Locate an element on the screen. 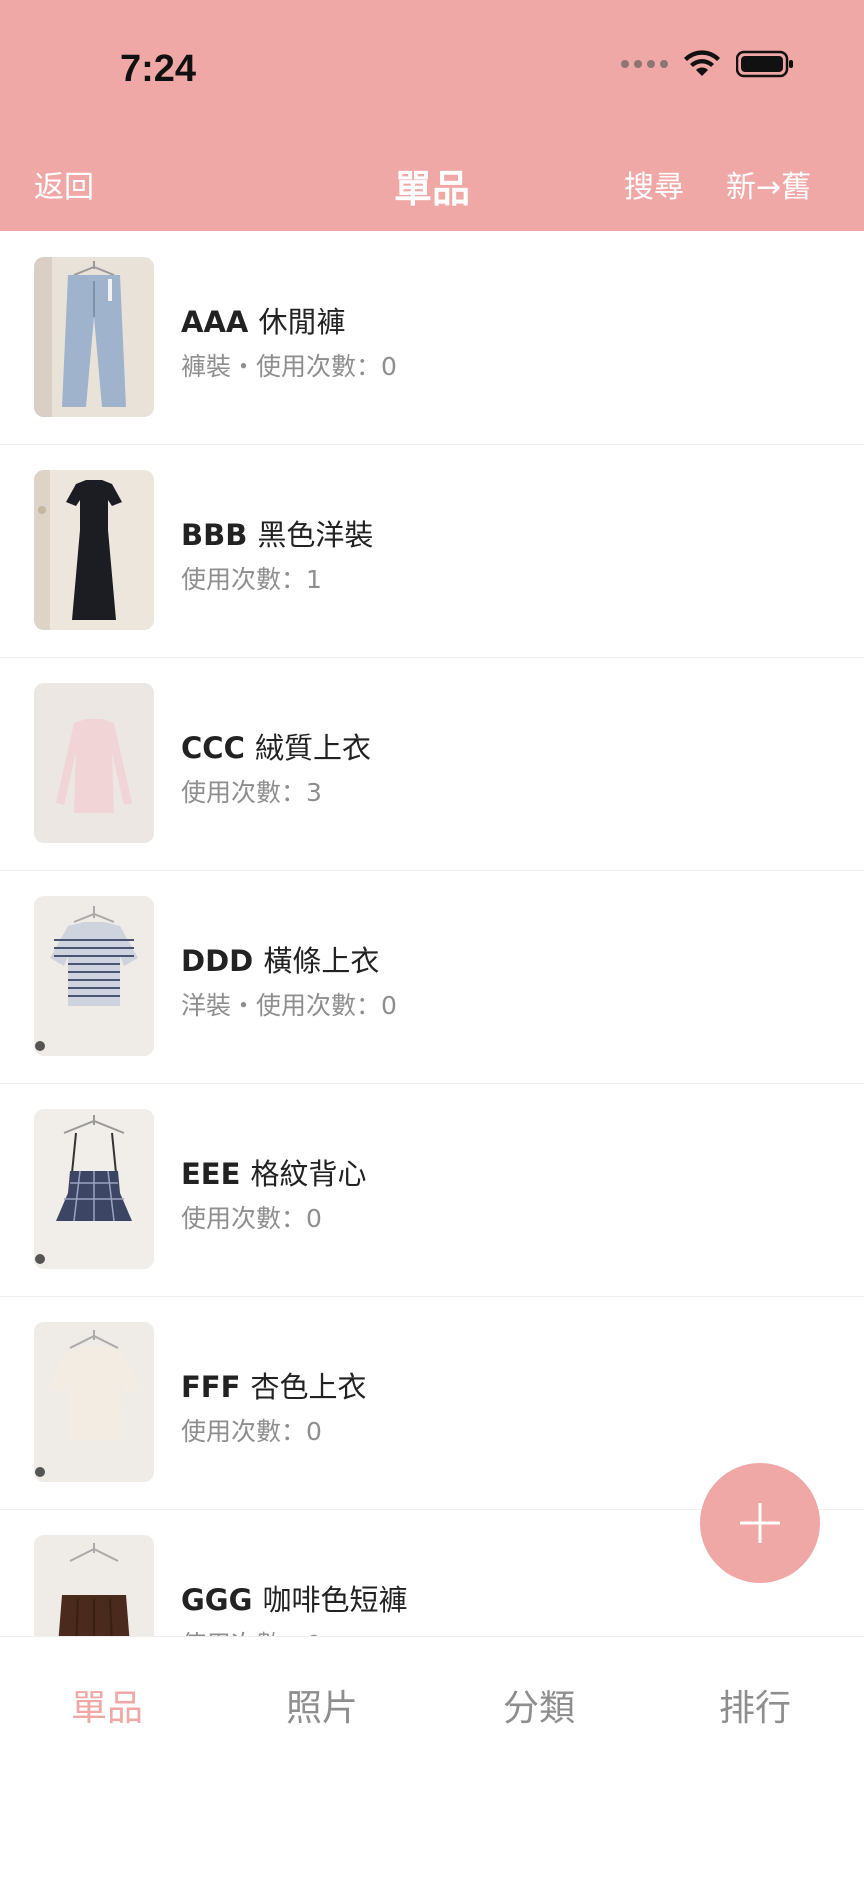 The height and width of the screenshot is (1879, 864). plus-icon is located at coordinates (760, 1523).